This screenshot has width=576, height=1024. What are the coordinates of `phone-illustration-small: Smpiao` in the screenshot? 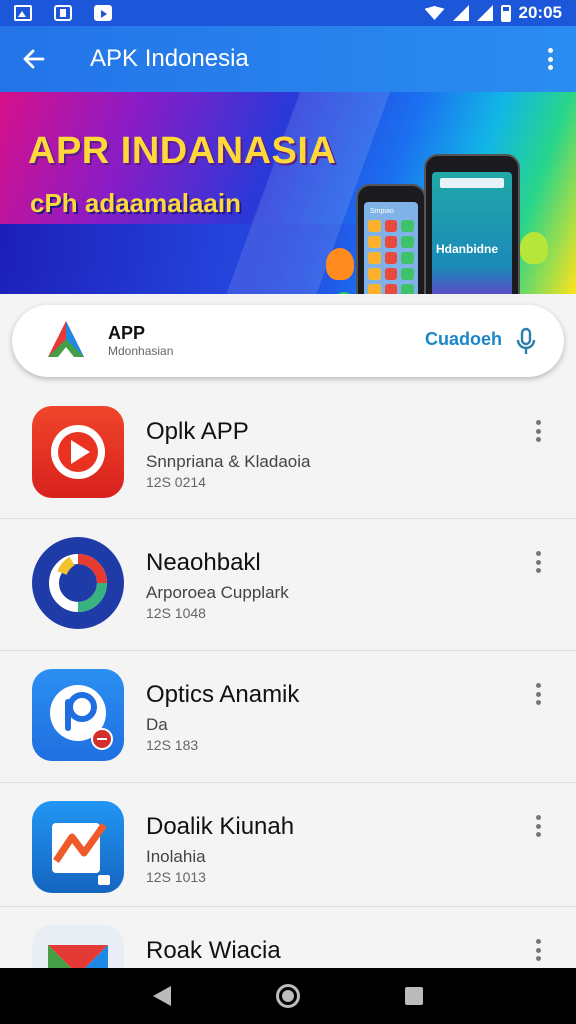 It's located at (391, 239).